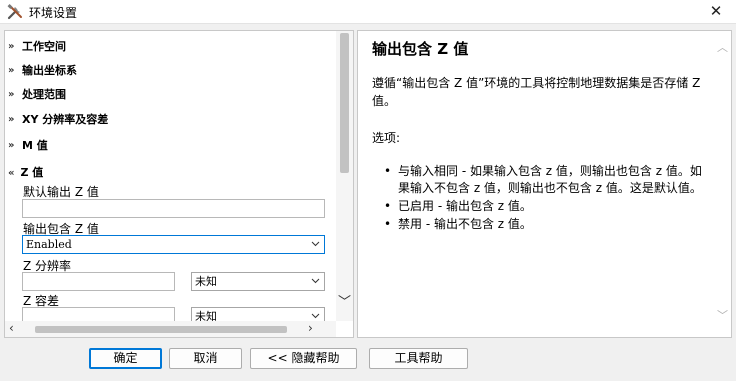 This screenshot has width=736, height=381. What do you see at coordinates (173, 208) in the screenshot?
I see `default-output-z-input` at bounding box center [173, 208].